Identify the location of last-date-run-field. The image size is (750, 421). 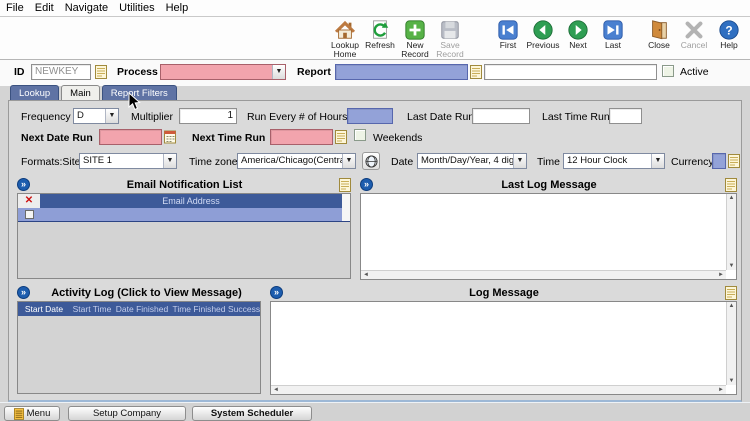
(501, 116).